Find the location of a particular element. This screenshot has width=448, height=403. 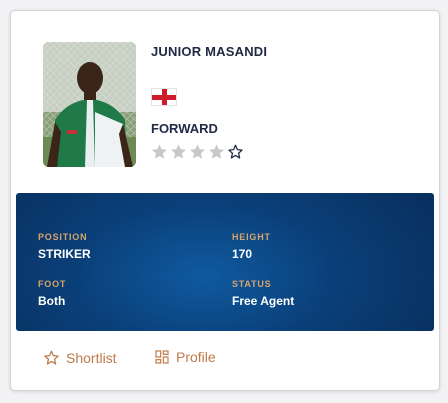

profile-button-label: Profile is located at coordinates (196, 357).